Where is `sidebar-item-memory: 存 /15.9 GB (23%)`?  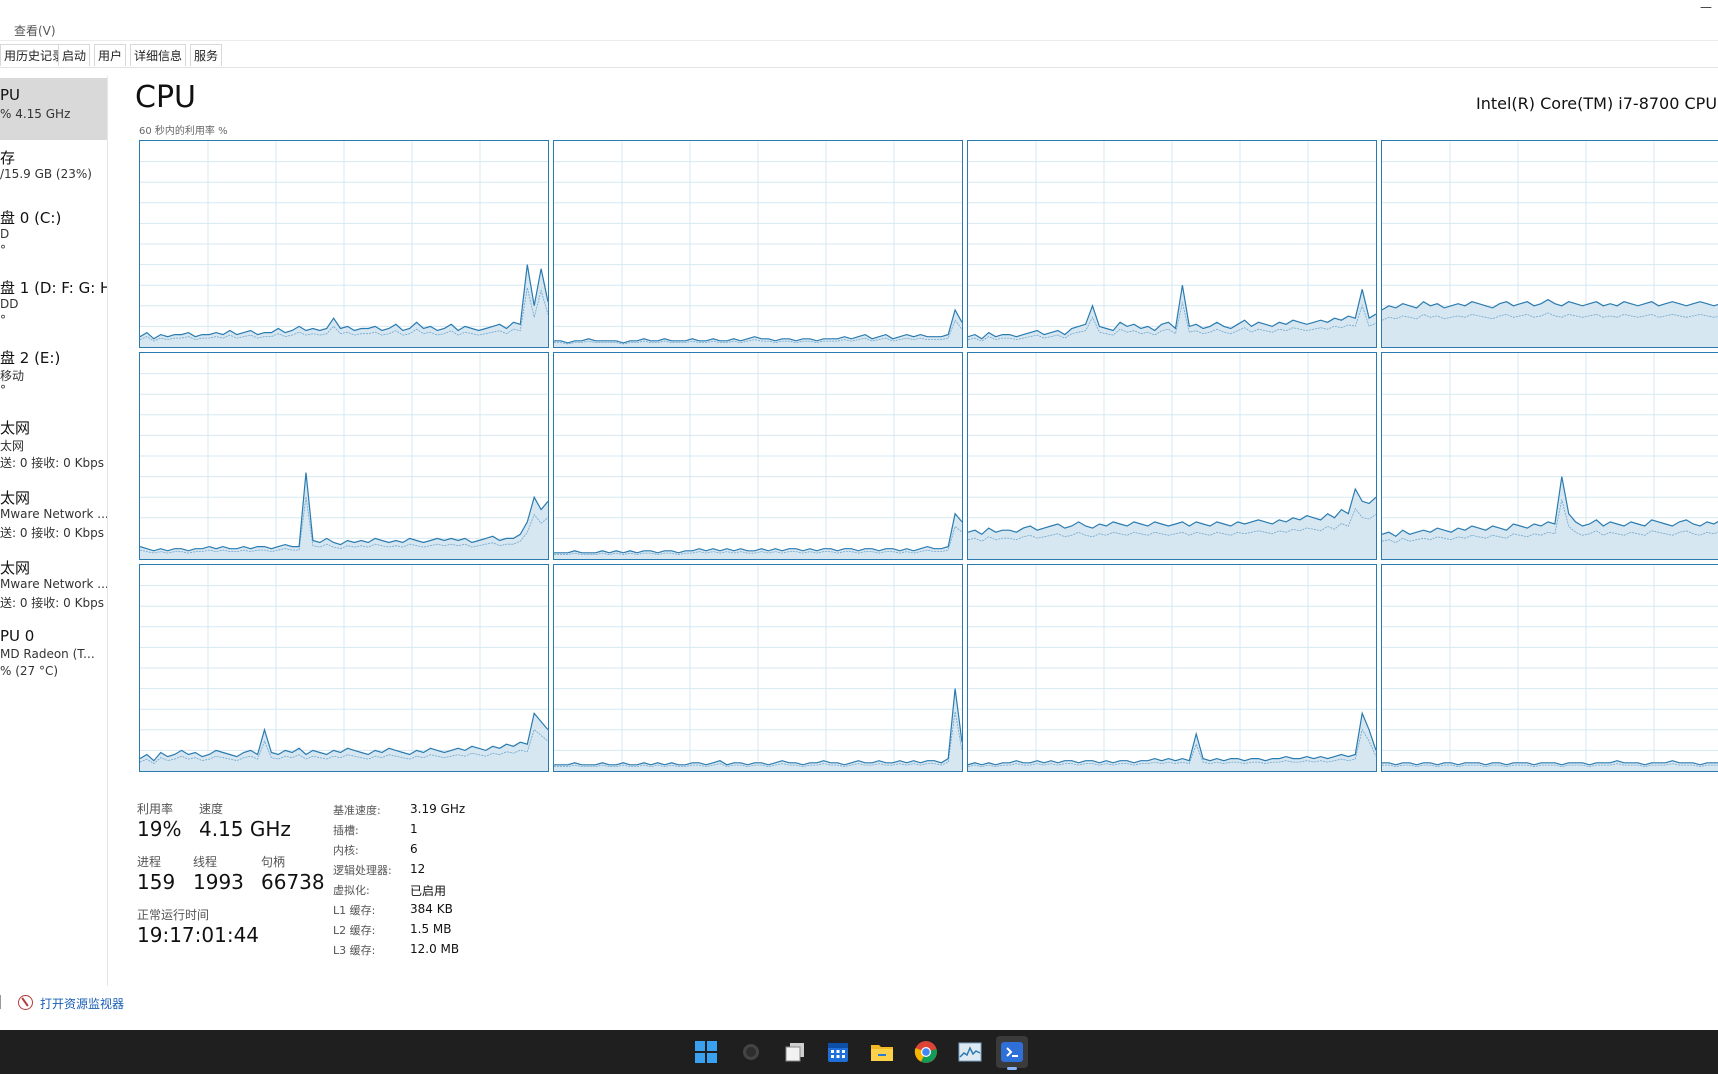
sidebar-item-memory: 存 /15.9 GB (23%) is located at coordinates (53, 174).